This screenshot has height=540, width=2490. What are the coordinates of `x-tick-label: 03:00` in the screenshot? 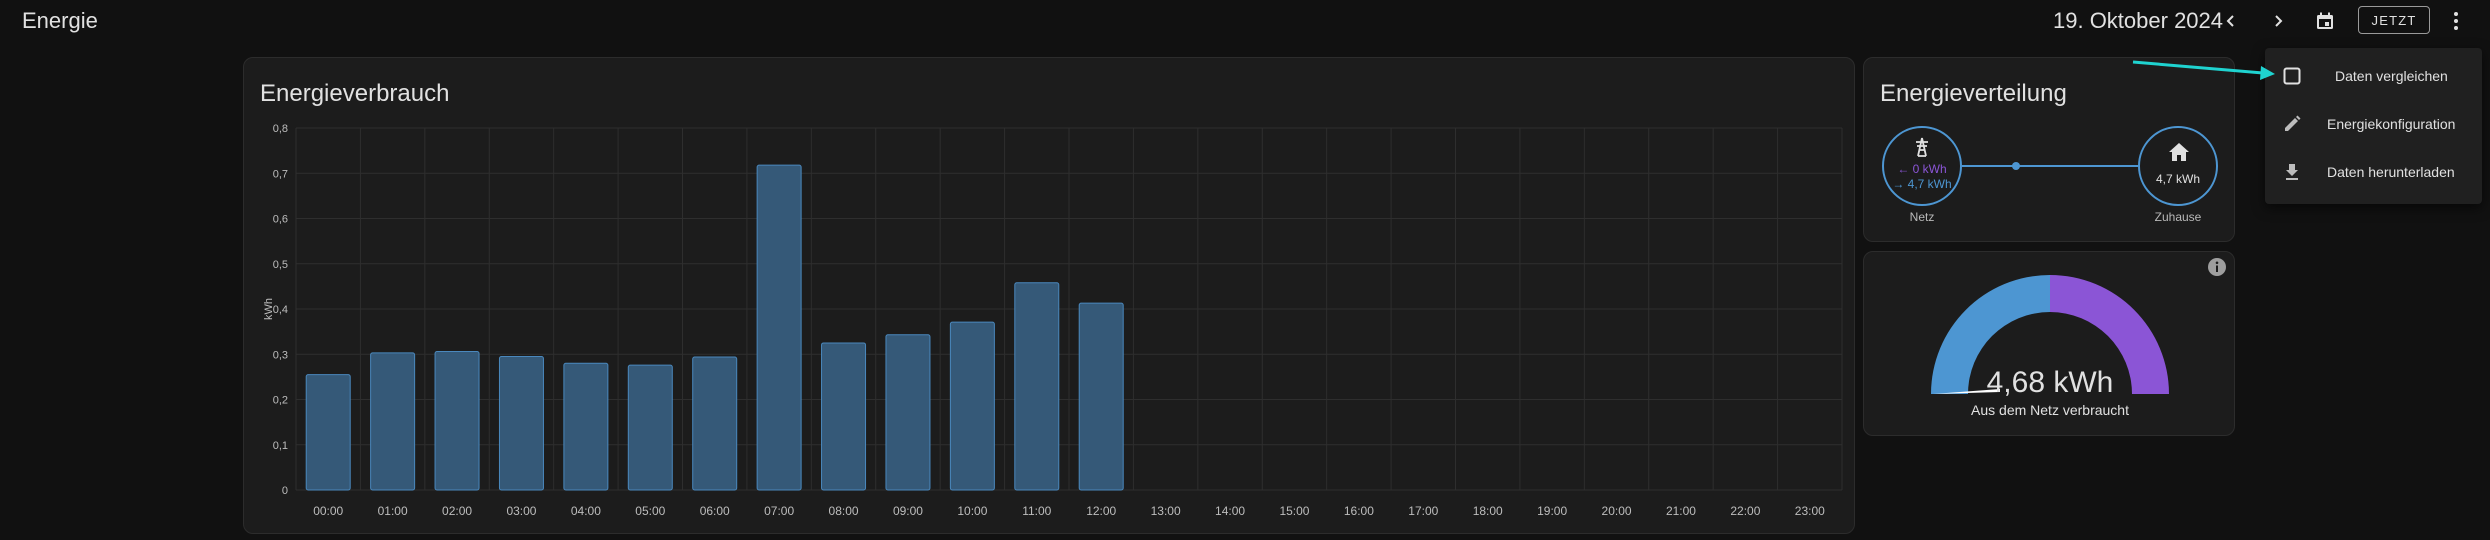 It's located at (521, 511).